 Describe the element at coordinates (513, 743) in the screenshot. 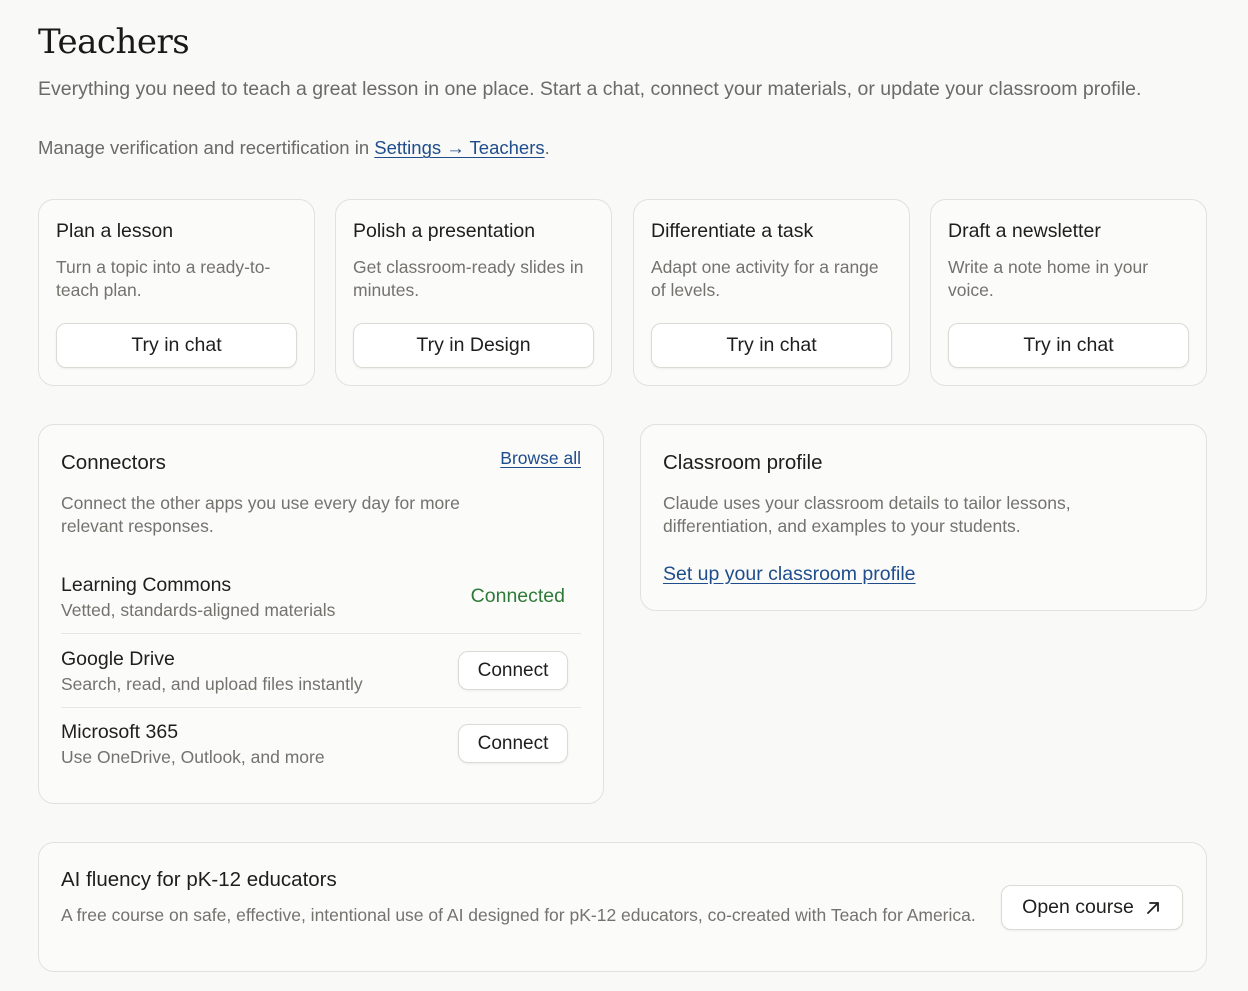

I see `connect-microsoft-365-button: Connect` at that location.